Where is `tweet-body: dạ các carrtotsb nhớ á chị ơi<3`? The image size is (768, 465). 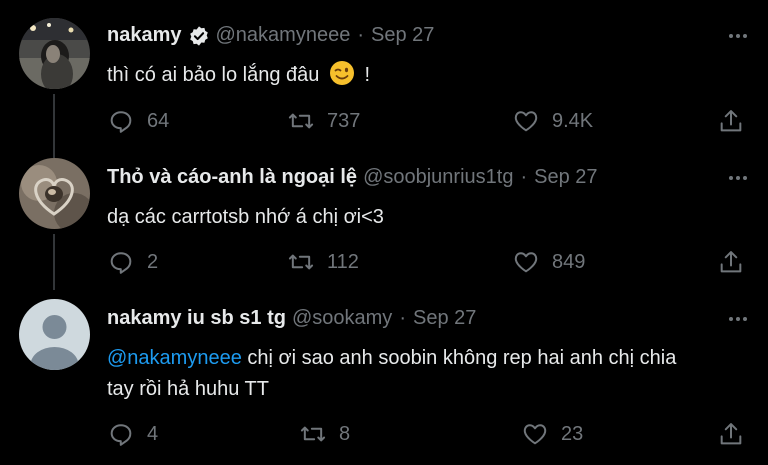 tweet-body: dạ các carrtotsb nhớ á chị ơi<3 is located at coordinates (245, 217).